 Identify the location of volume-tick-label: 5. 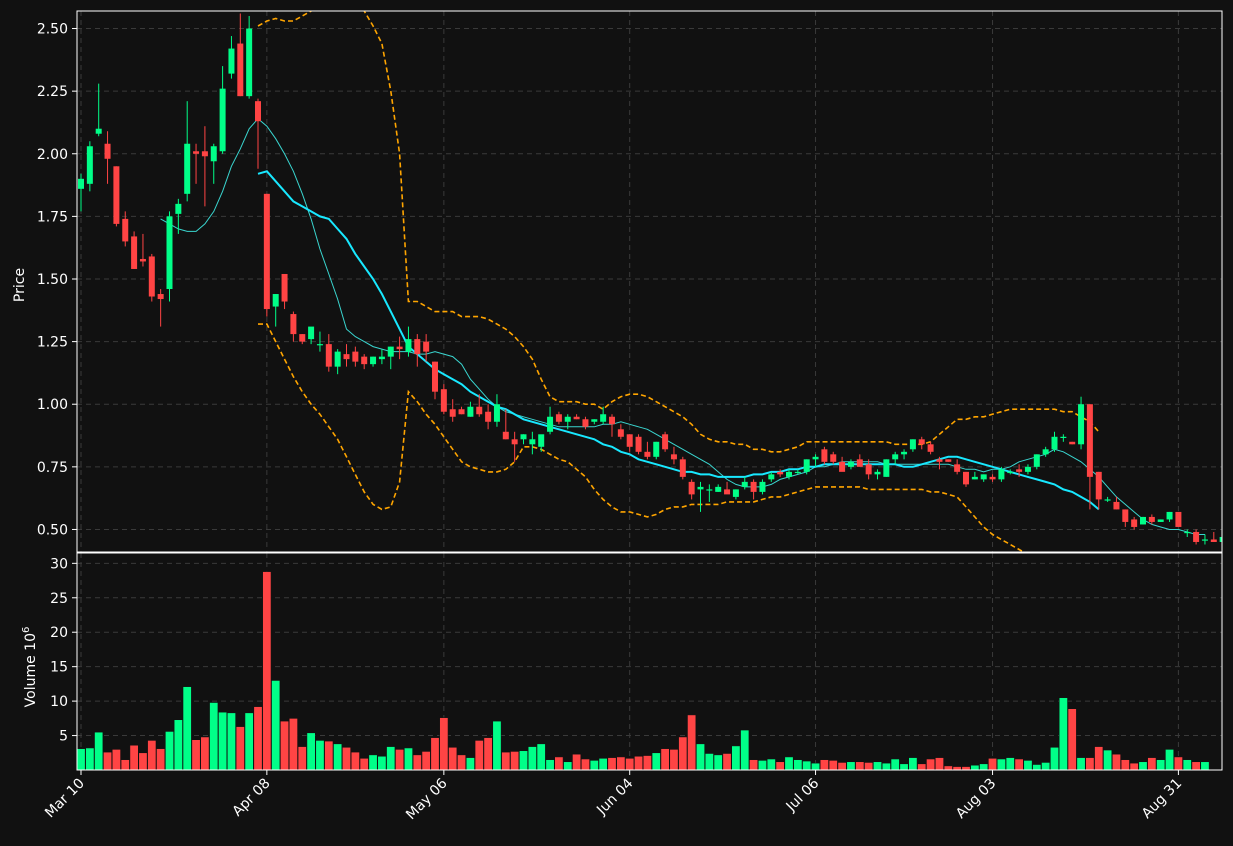
(63, 737).